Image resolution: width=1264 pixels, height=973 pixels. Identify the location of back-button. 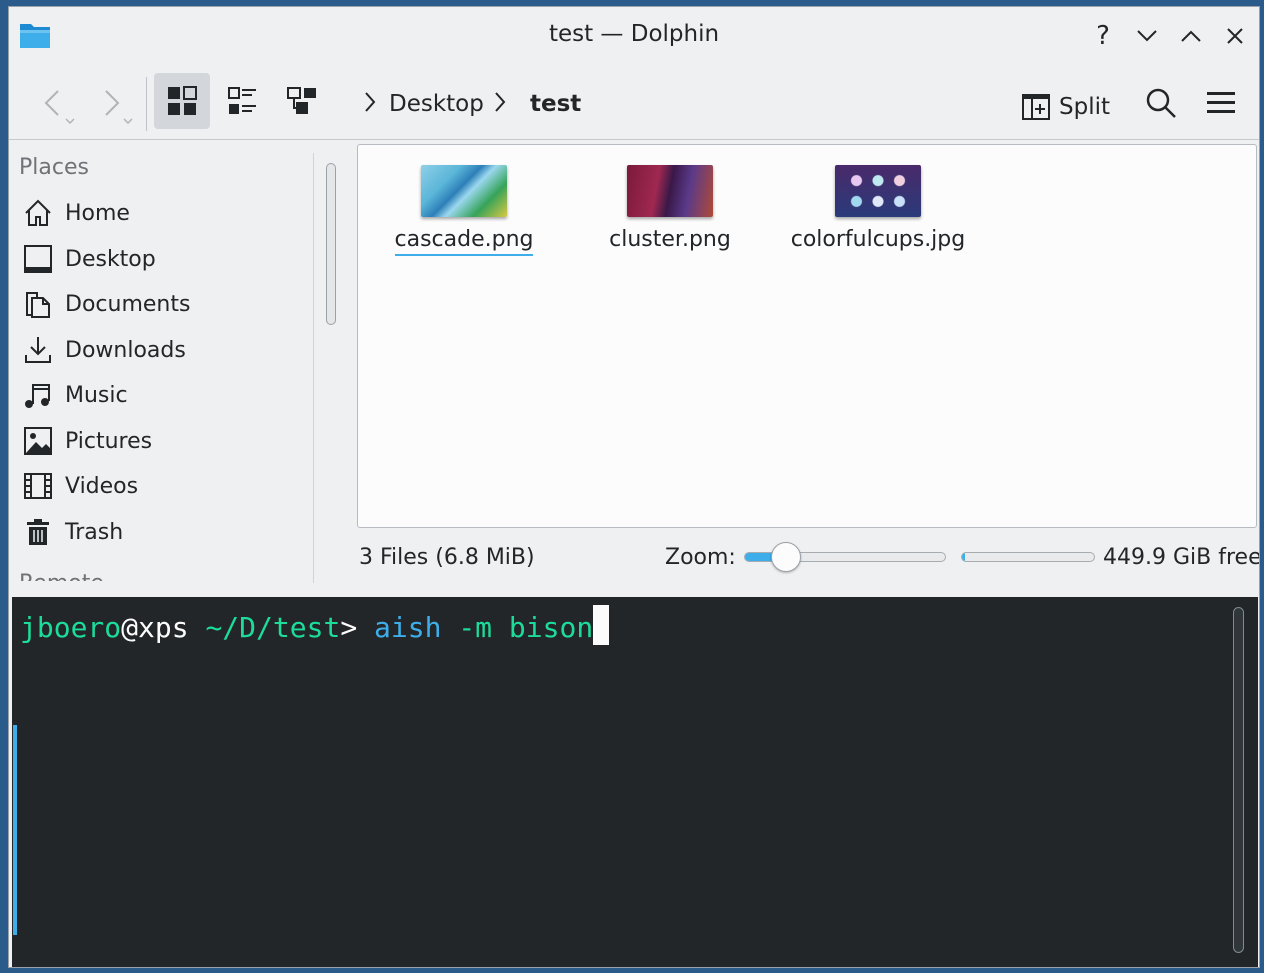
(56, 106).